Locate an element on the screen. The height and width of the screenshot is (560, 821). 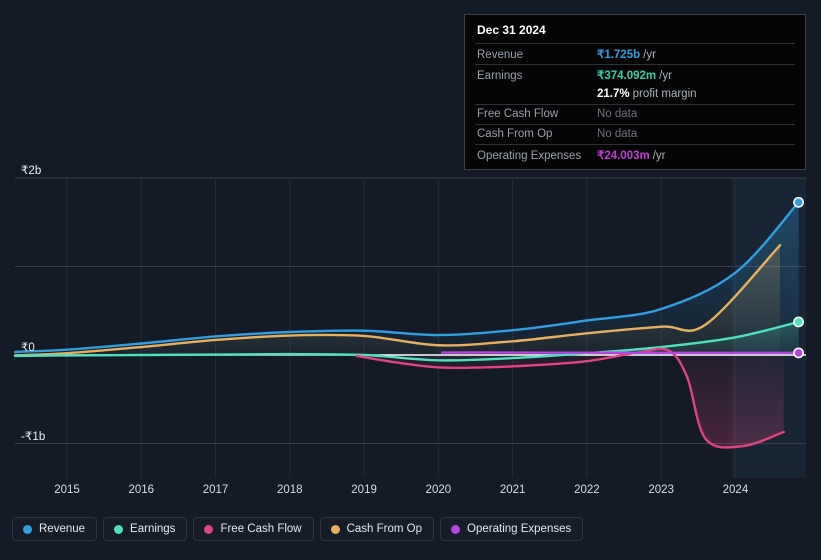
tooltip-row-label: Earnings is located at coordinates (500, 76).